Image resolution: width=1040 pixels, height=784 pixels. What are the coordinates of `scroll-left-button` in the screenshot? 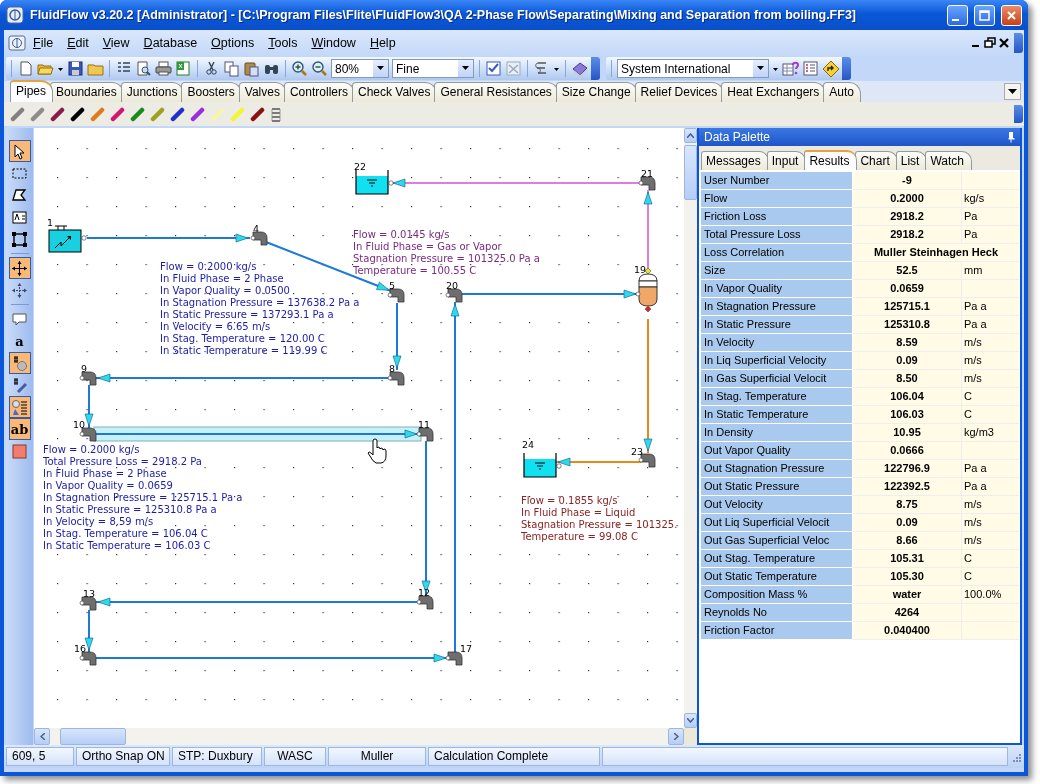 It's located at (42, 736).